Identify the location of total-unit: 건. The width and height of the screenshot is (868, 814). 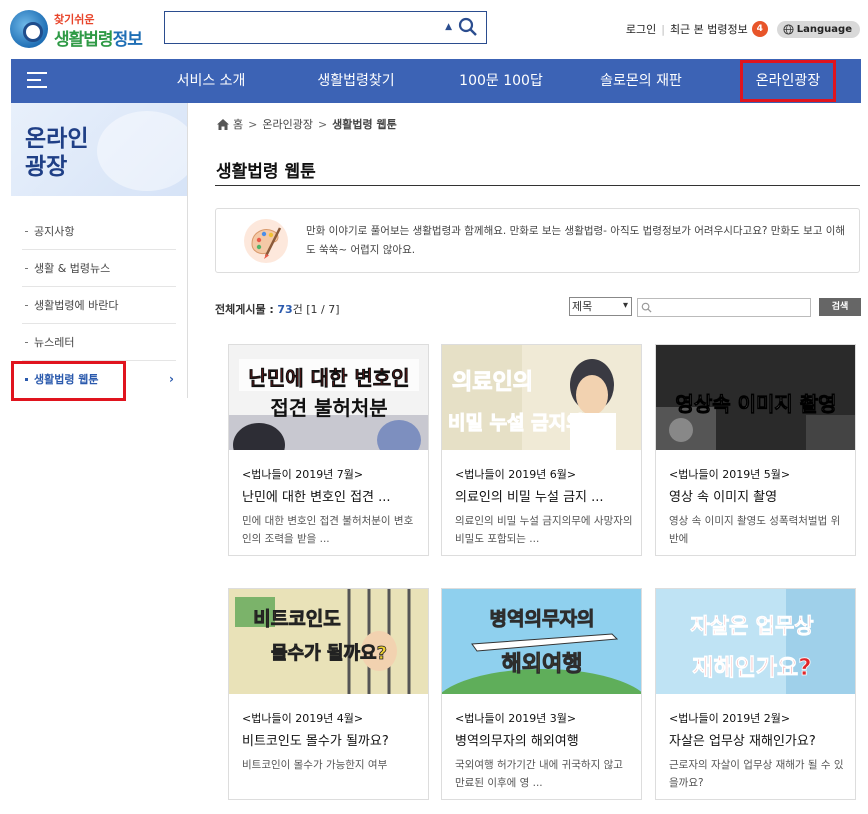
(297, 309).